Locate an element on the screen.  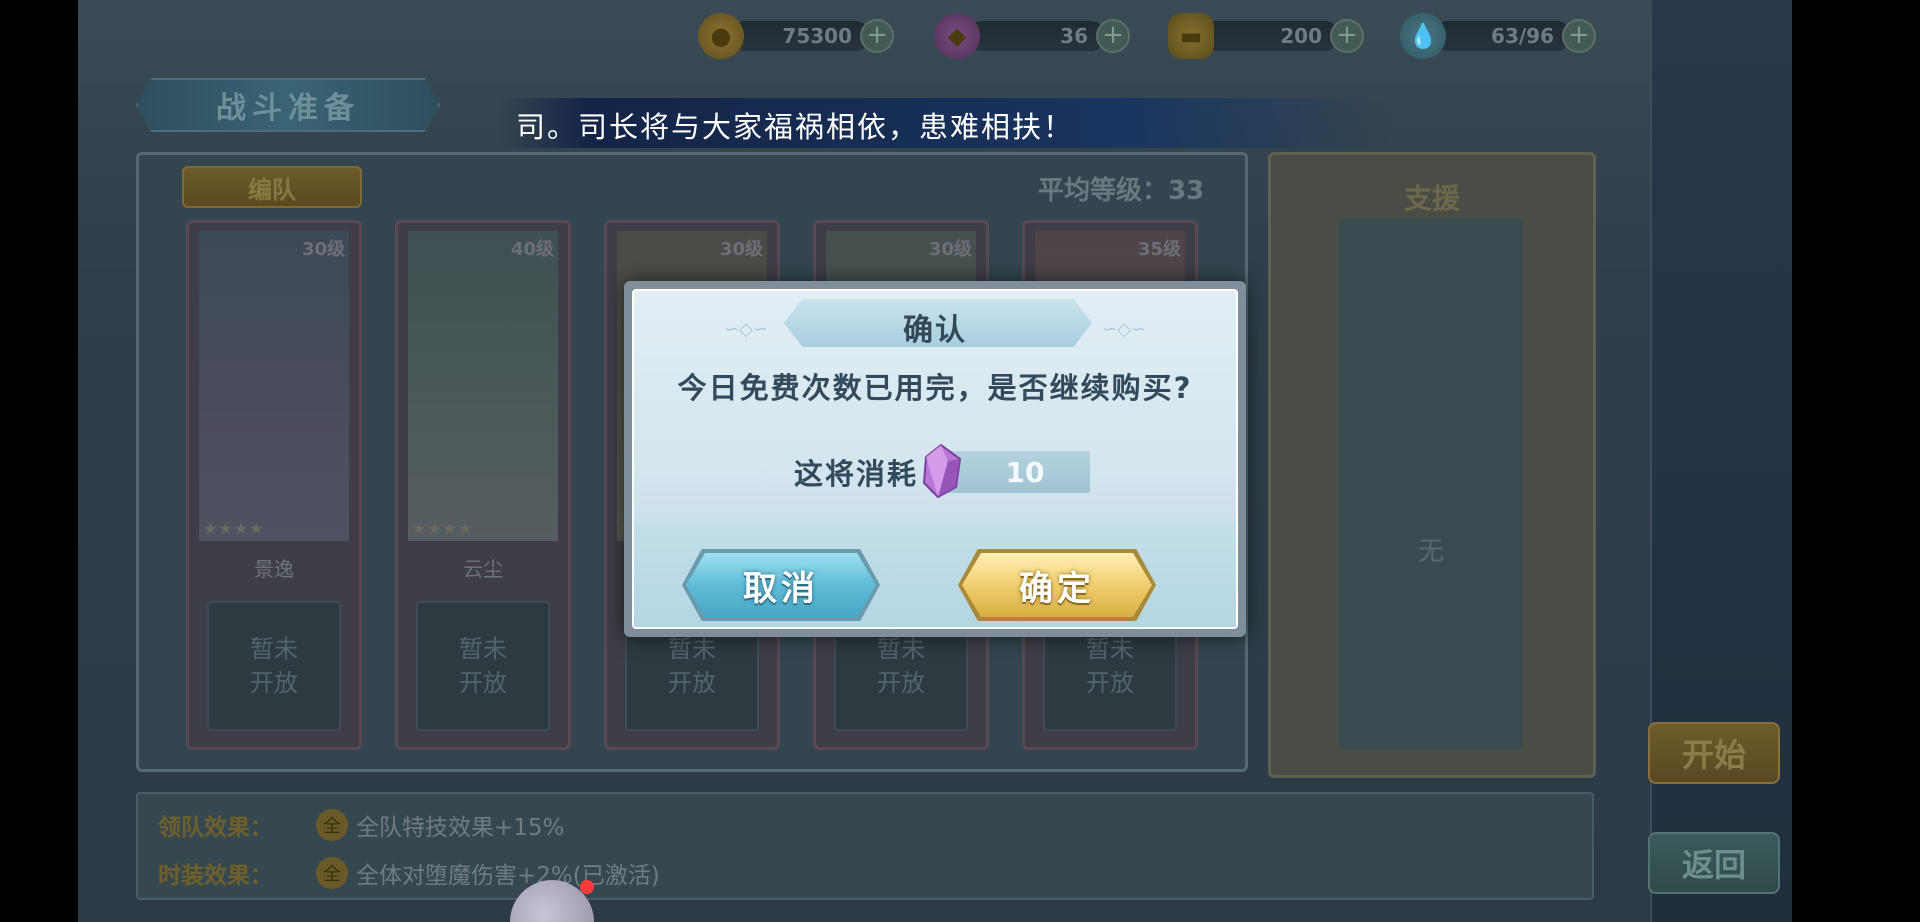
character-card: 30级 ★★★★ 景逸 暂未 开放 is located at coordinates (274, 485).